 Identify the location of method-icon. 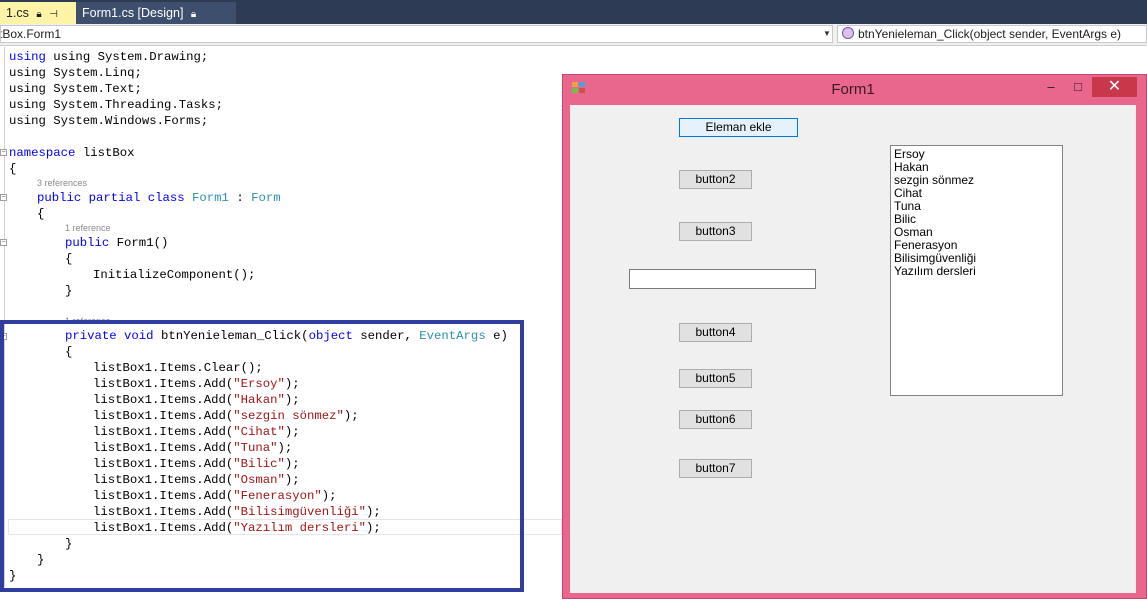
(848, 33).